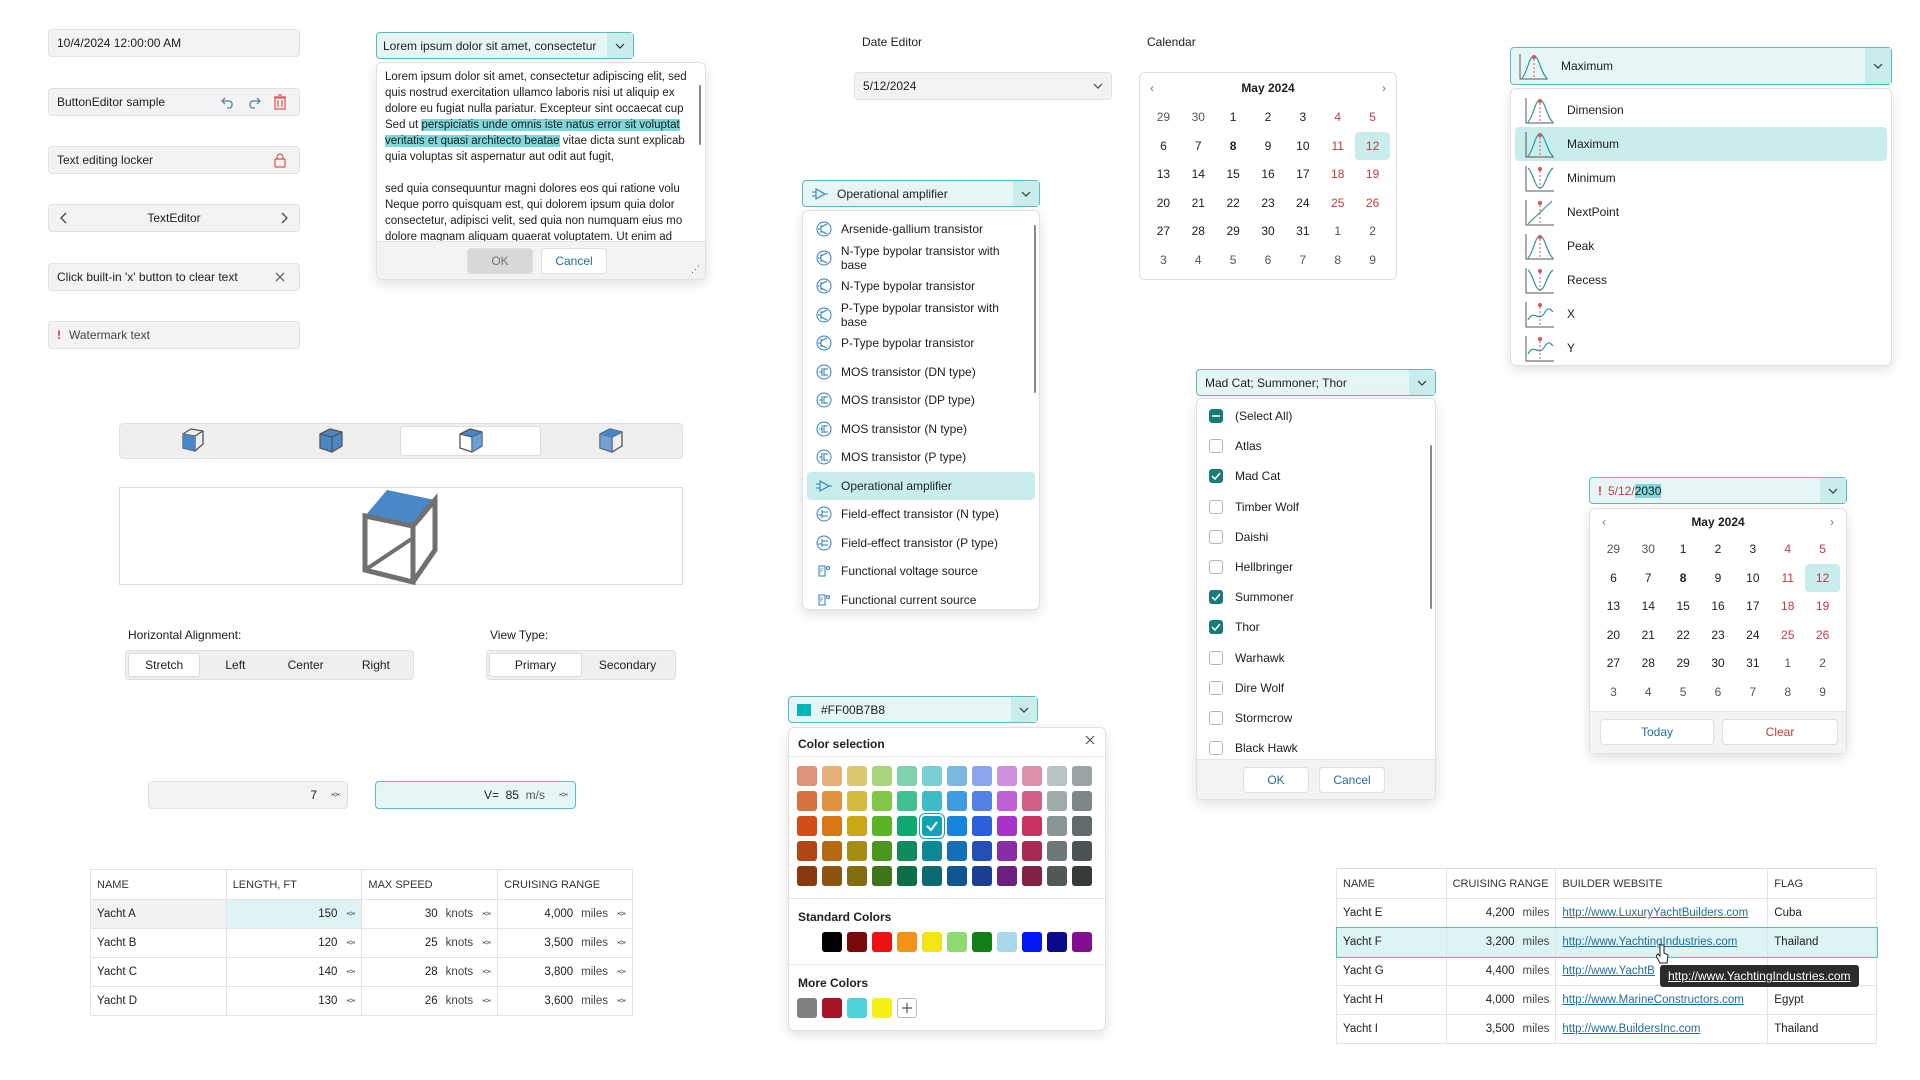 The image size is (1920, 1080). Describe the element at coordinates (174, 43) in the screenshot. I see `datetime-editor: 10/4/2024 12:00:00 AM` at that location.